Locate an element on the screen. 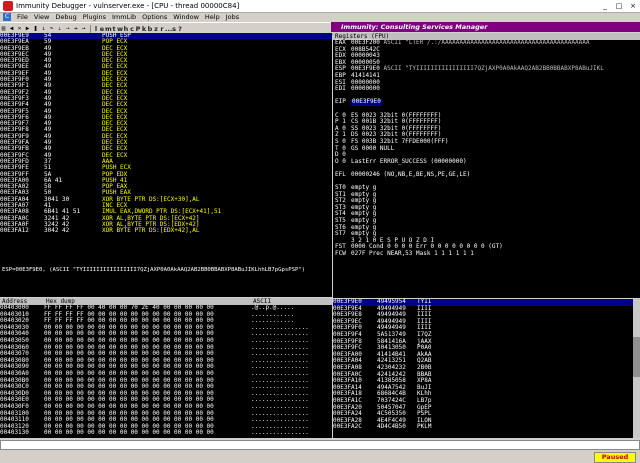 This screenshot has height=463, width=640. register-name: O 0 is located at coordinates (340, 161).